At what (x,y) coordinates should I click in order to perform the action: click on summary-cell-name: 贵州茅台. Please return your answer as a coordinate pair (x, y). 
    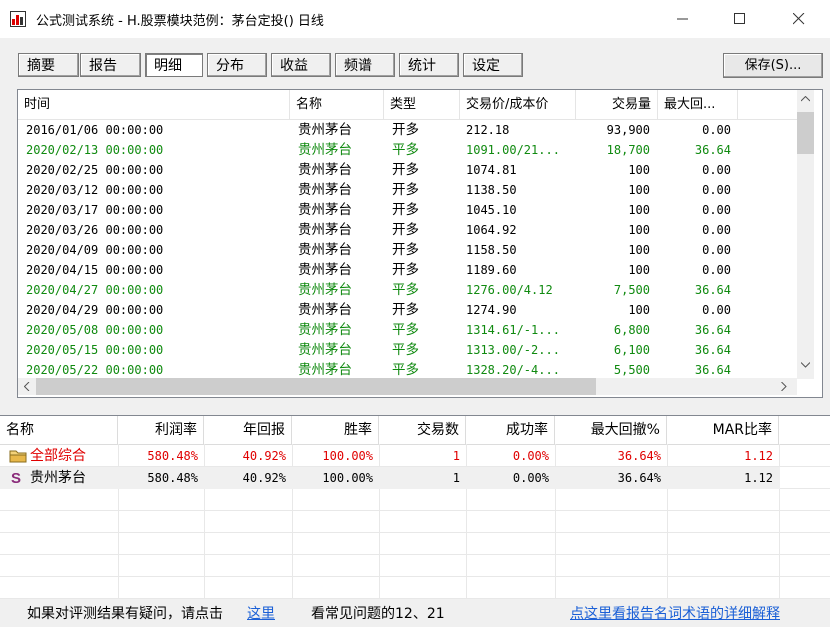
    Looking at the image, I should click on (58, 478).